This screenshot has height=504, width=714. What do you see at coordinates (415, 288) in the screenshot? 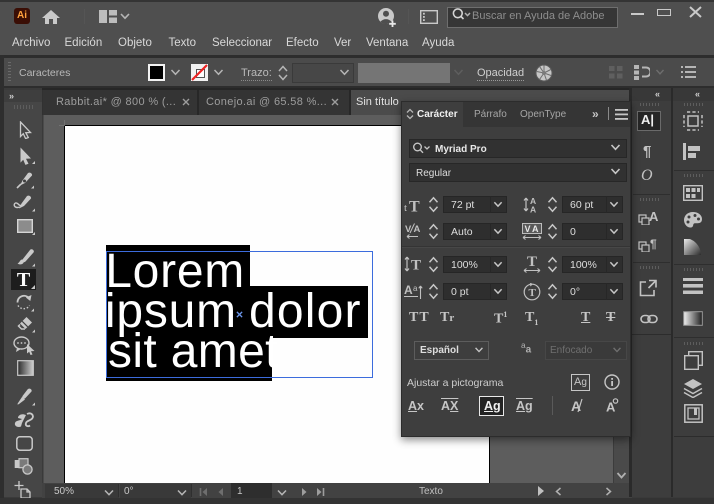
I see `svg-text: a` at bounding box center [415, 288].